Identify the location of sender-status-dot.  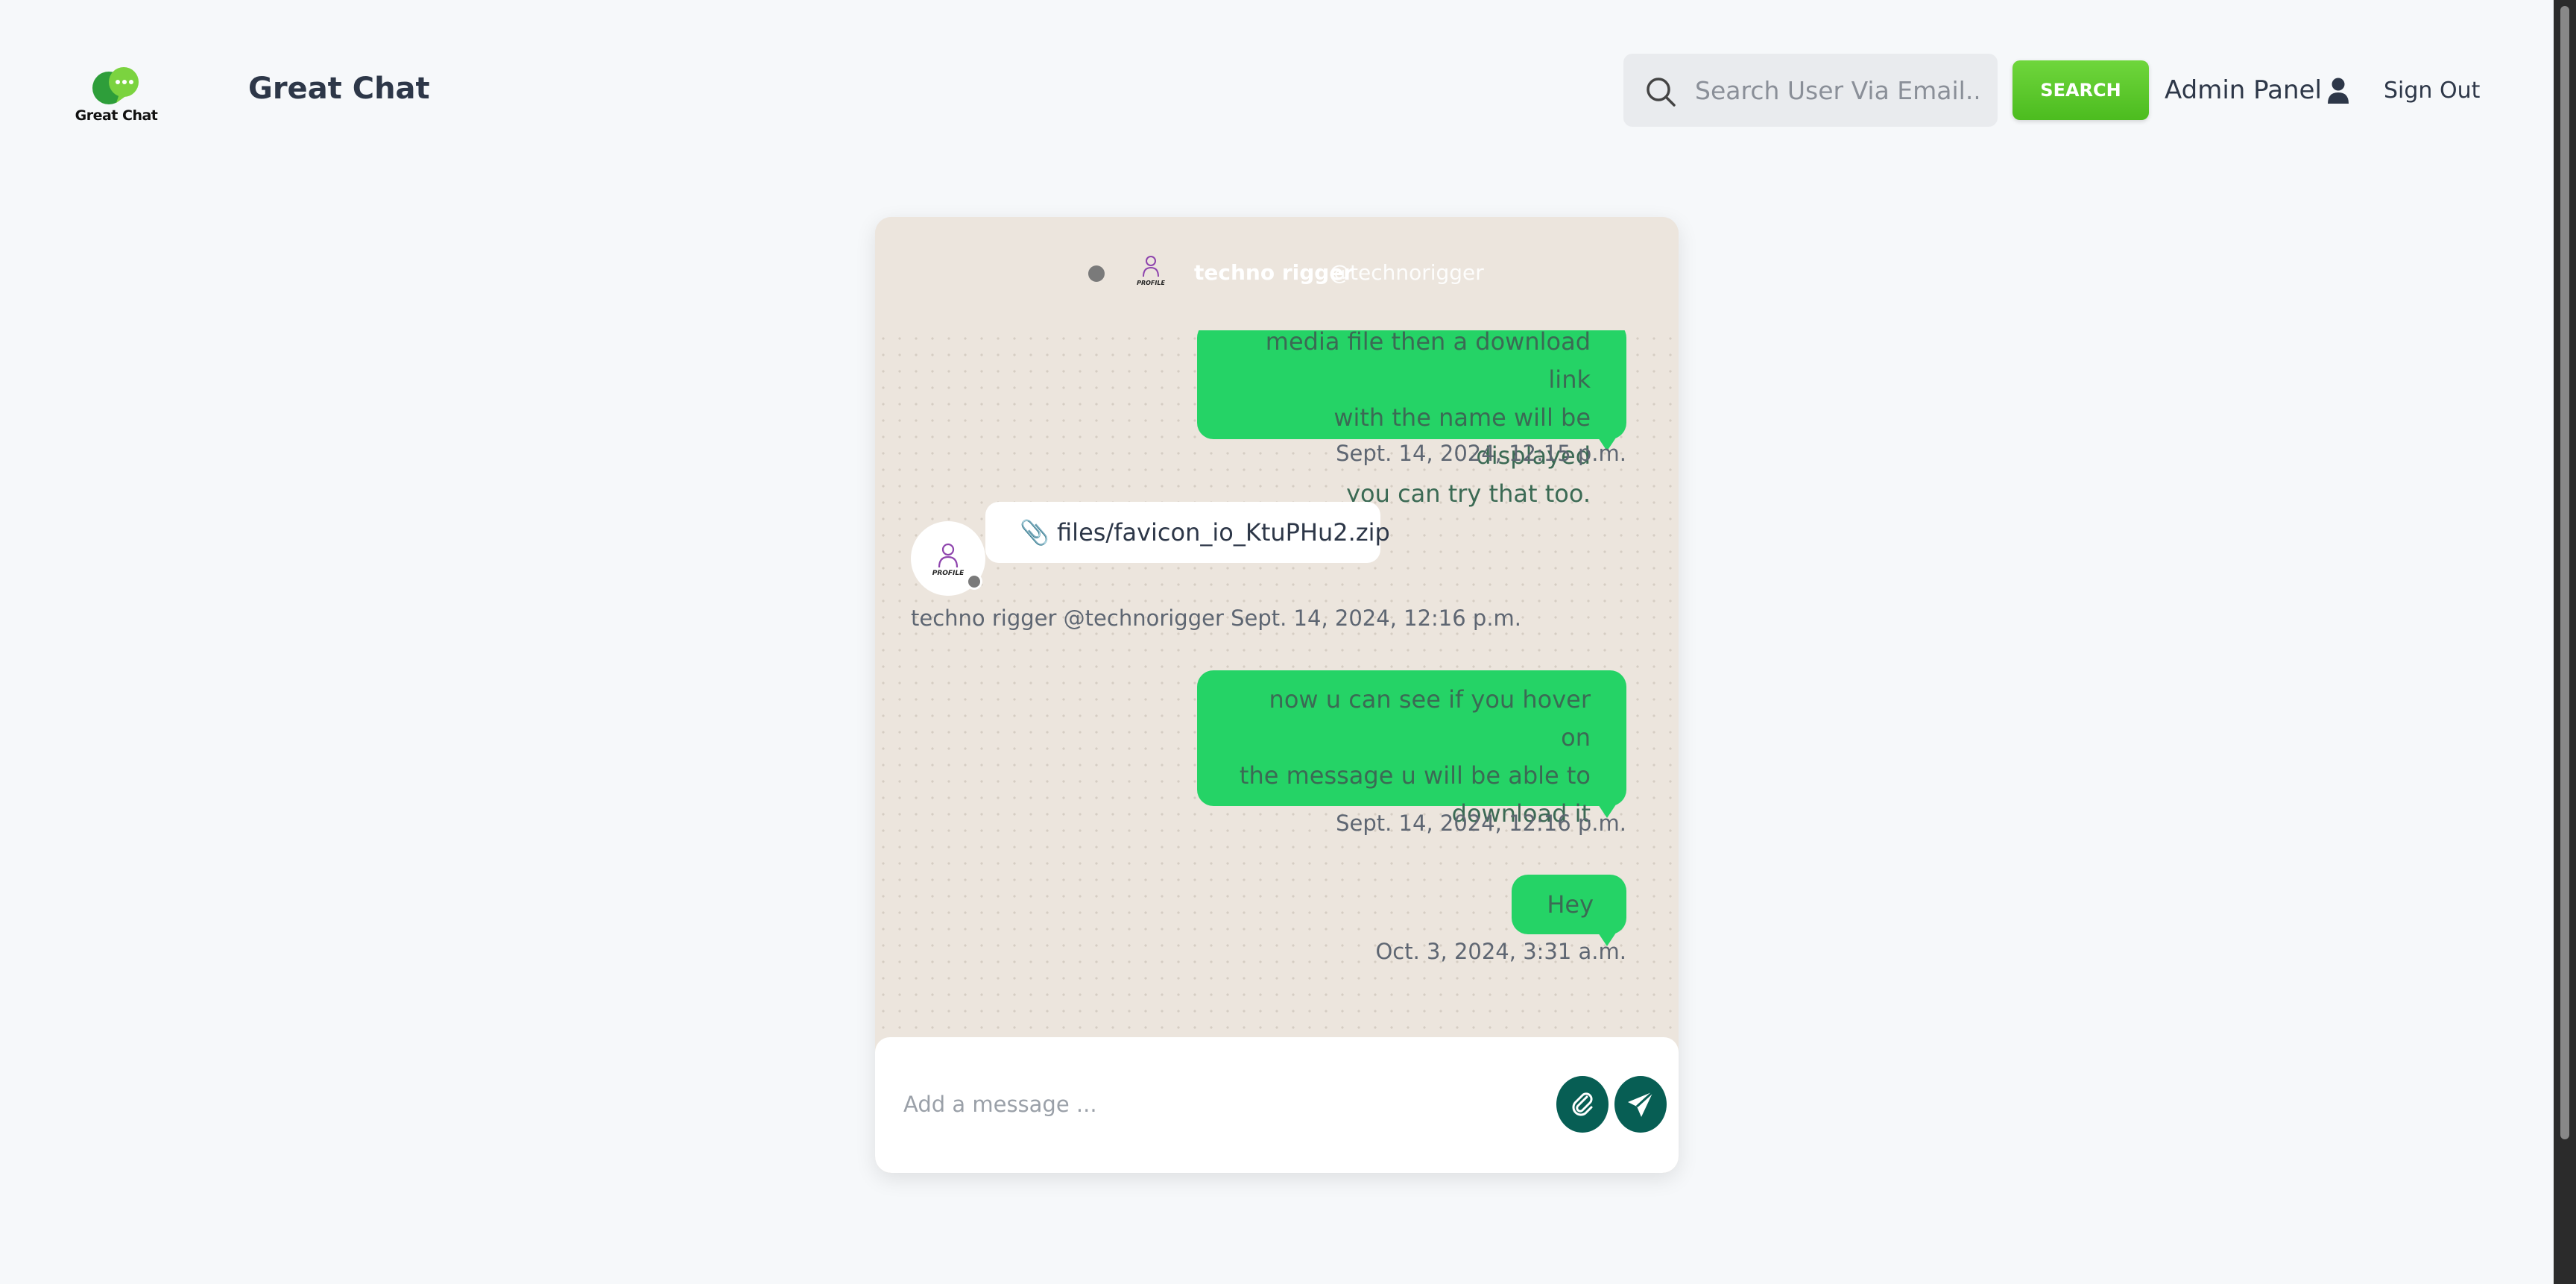
(974, 581).